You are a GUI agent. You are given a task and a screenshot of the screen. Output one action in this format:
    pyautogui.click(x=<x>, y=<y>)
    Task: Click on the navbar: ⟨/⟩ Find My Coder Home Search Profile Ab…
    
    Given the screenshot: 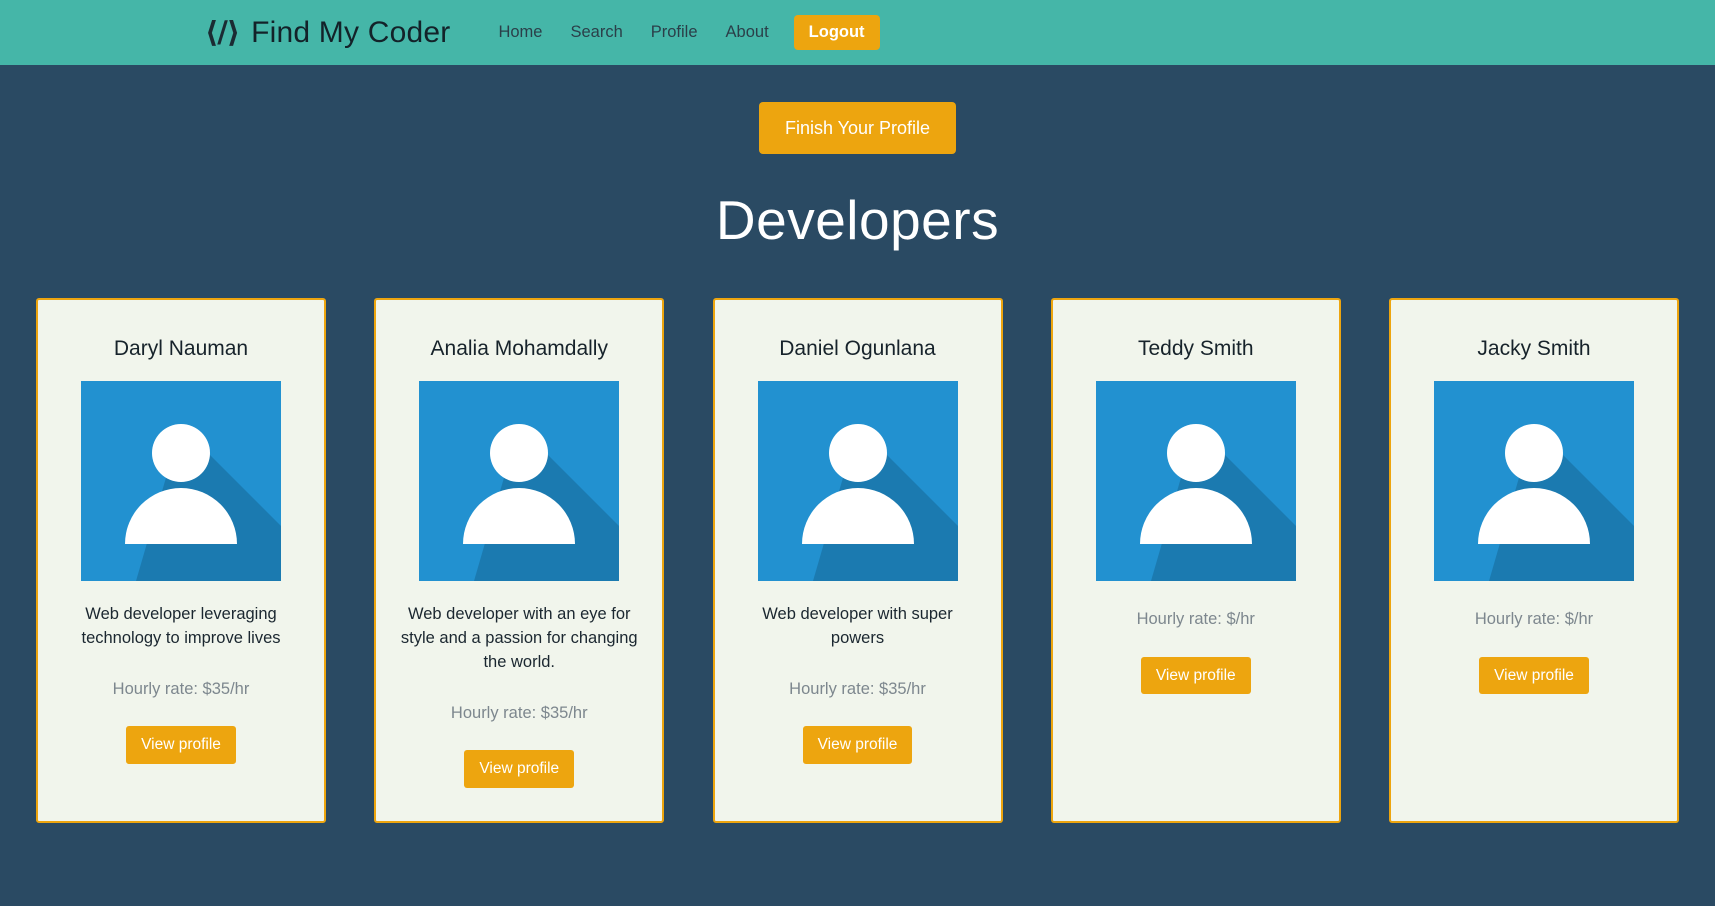 What is the action you would take?
    pyautogui.click(x=857, y=32)
    